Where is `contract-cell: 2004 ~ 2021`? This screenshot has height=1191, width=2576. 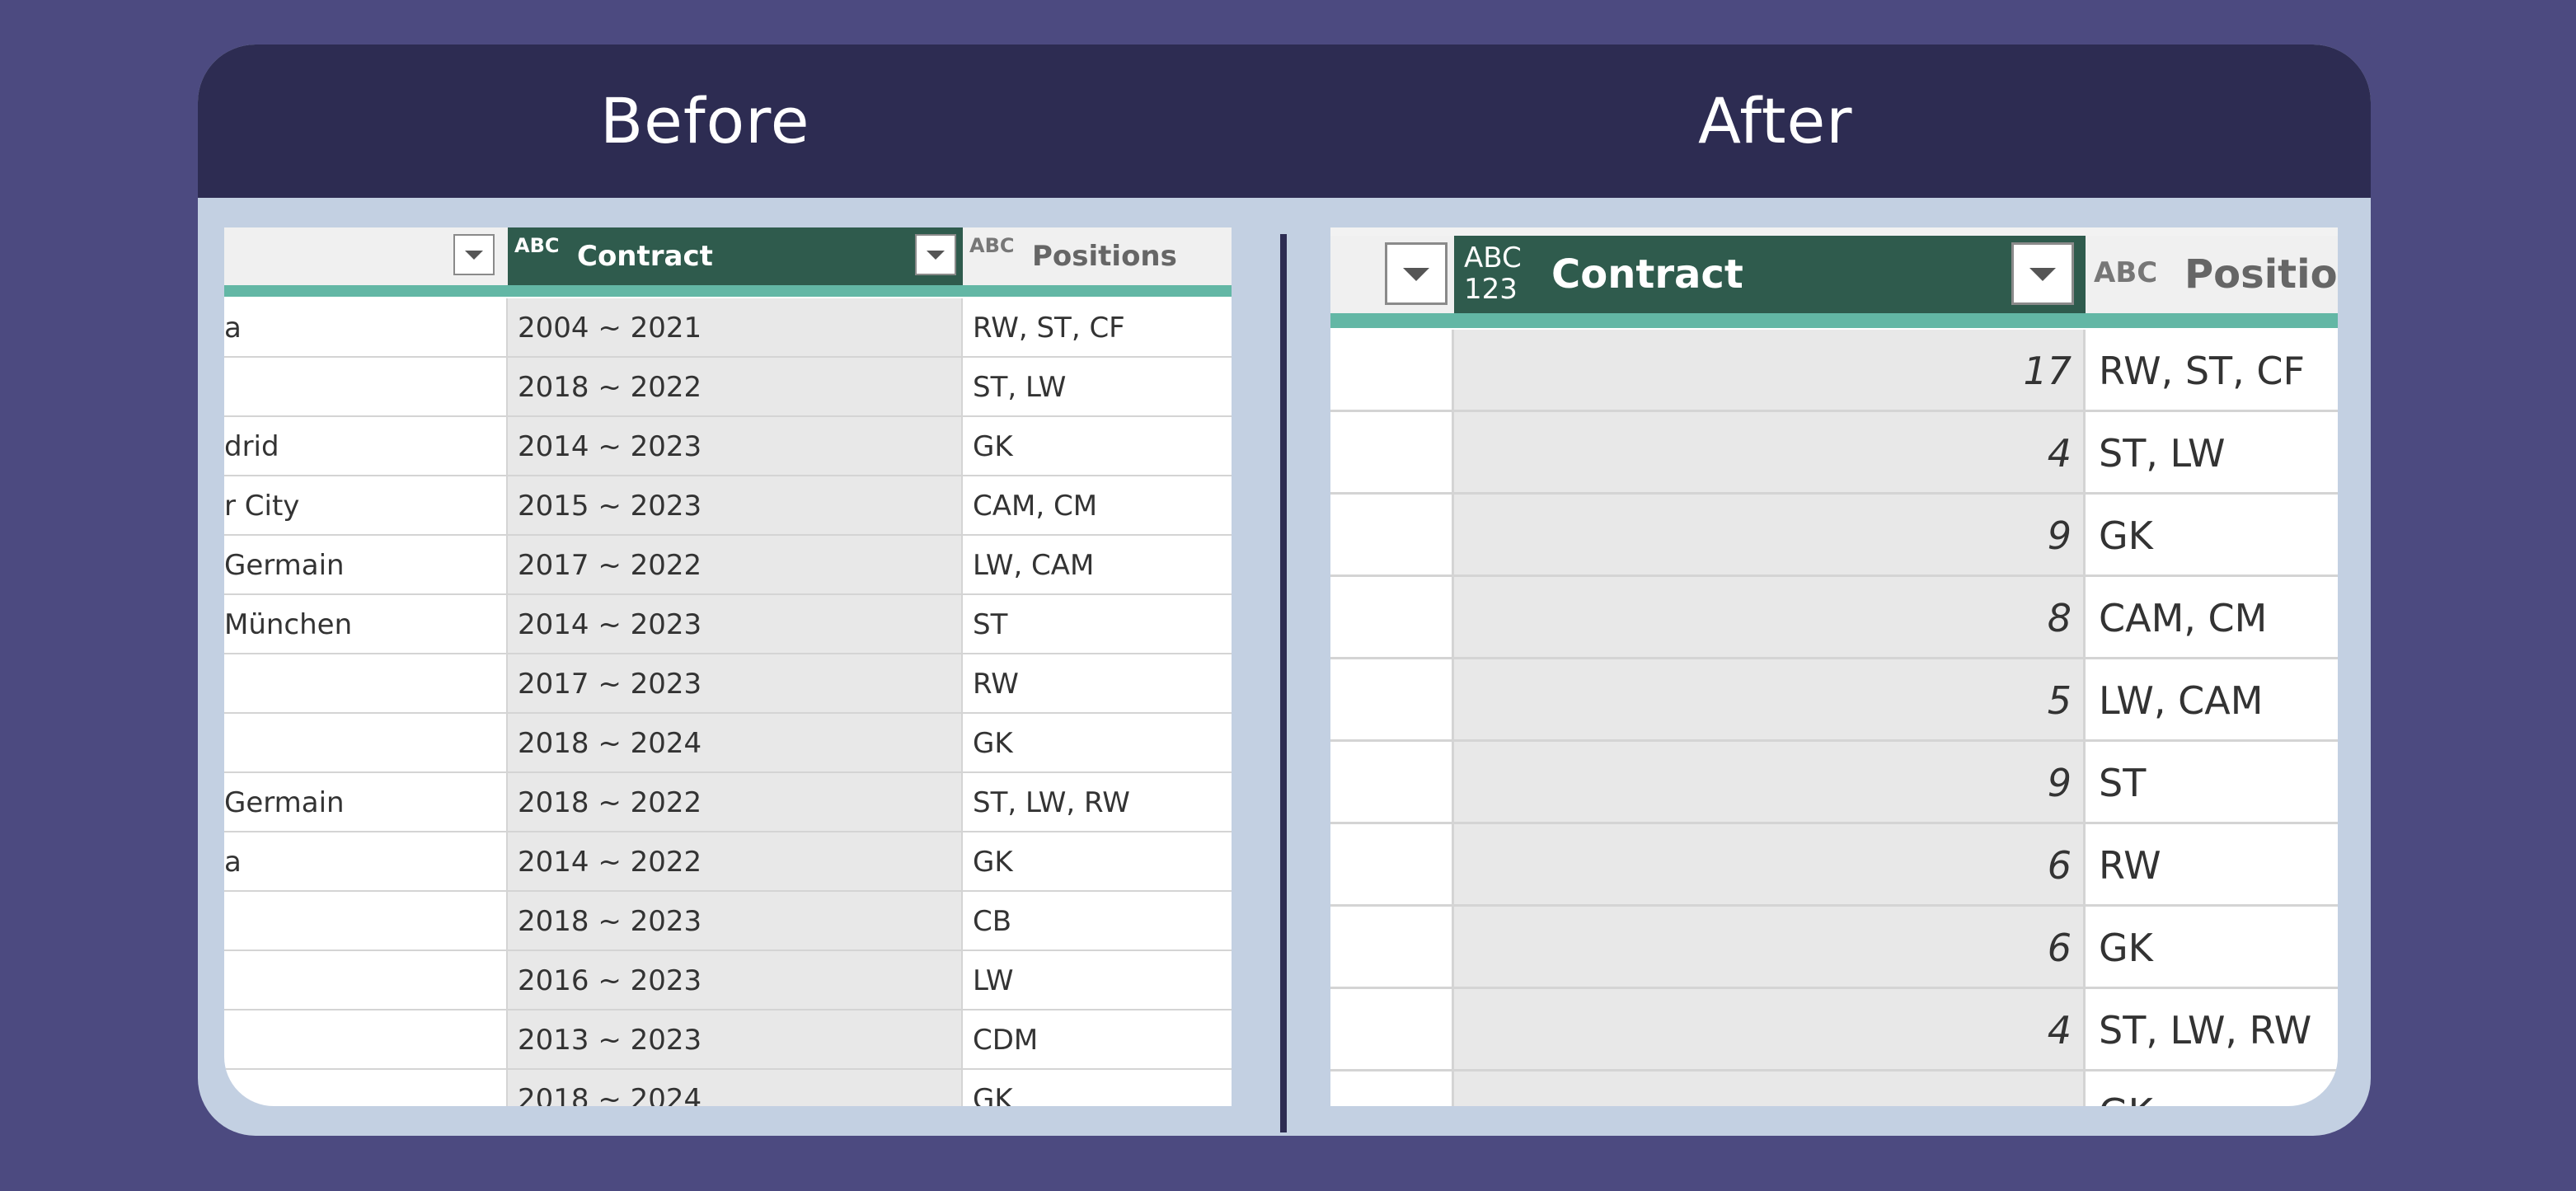 contract-cell: 2004 ~ 2021 is located at coordinates (736, 328).